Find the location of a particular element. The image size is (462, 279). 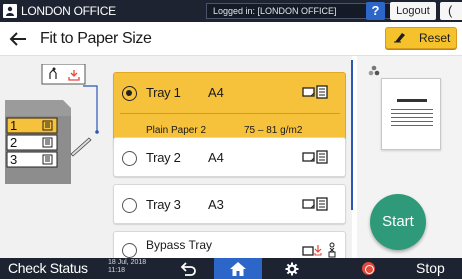

date-time: 18 Jul, 2018 11:18 is located at coordinates (127, 267).